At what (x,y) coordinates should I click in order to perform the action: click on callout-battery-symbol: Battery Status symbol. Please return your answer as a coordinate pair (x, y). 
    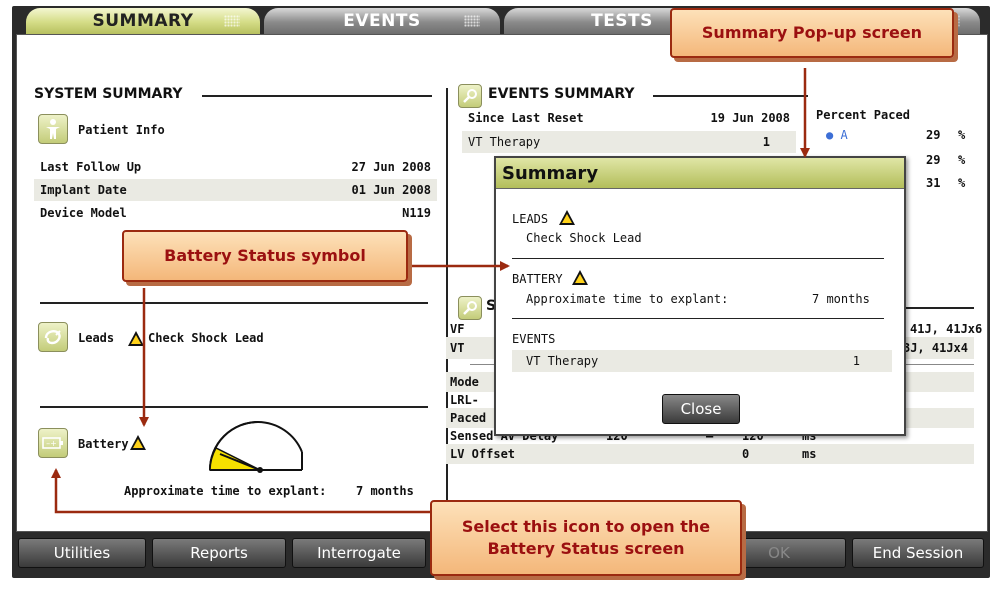
    Looking at the image, I should click on (265, 256).